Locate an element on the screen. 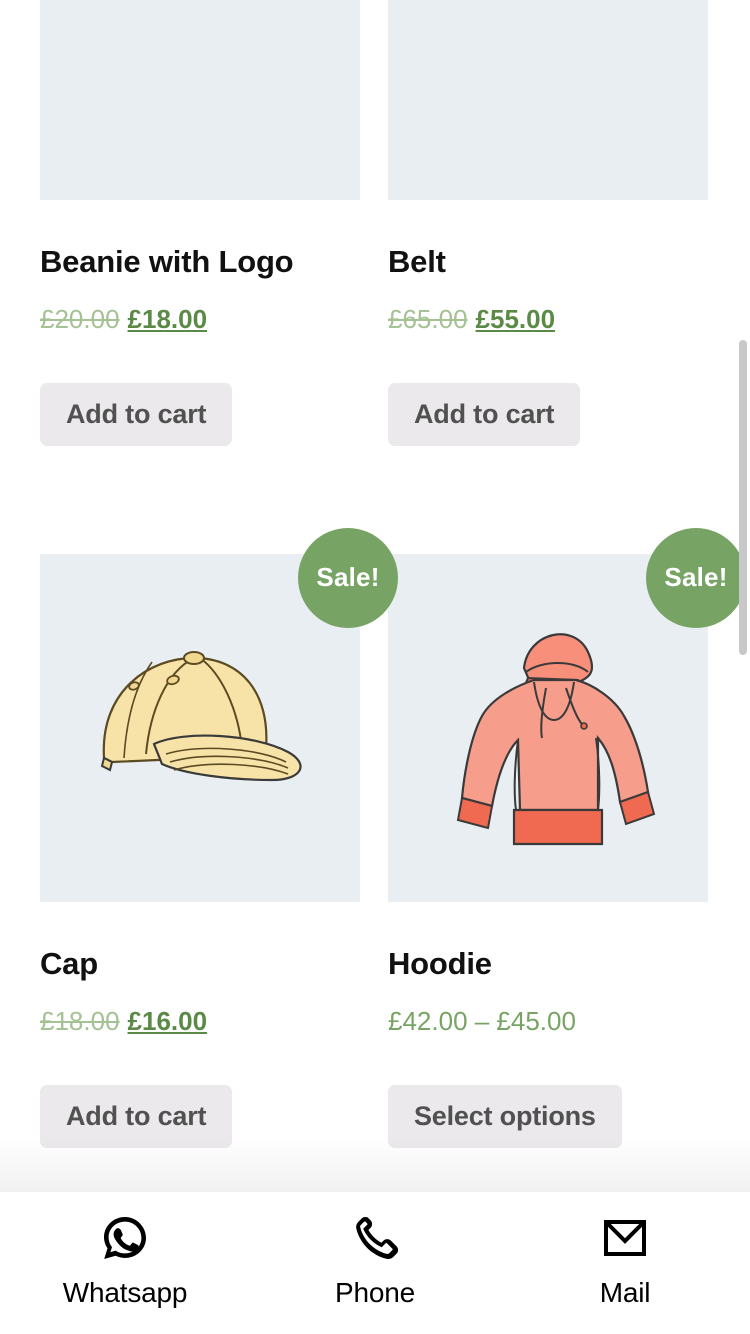 This screenshot has height=1334, width=750. contact-item-mail: Mail is located at coordinates (625, 1250).